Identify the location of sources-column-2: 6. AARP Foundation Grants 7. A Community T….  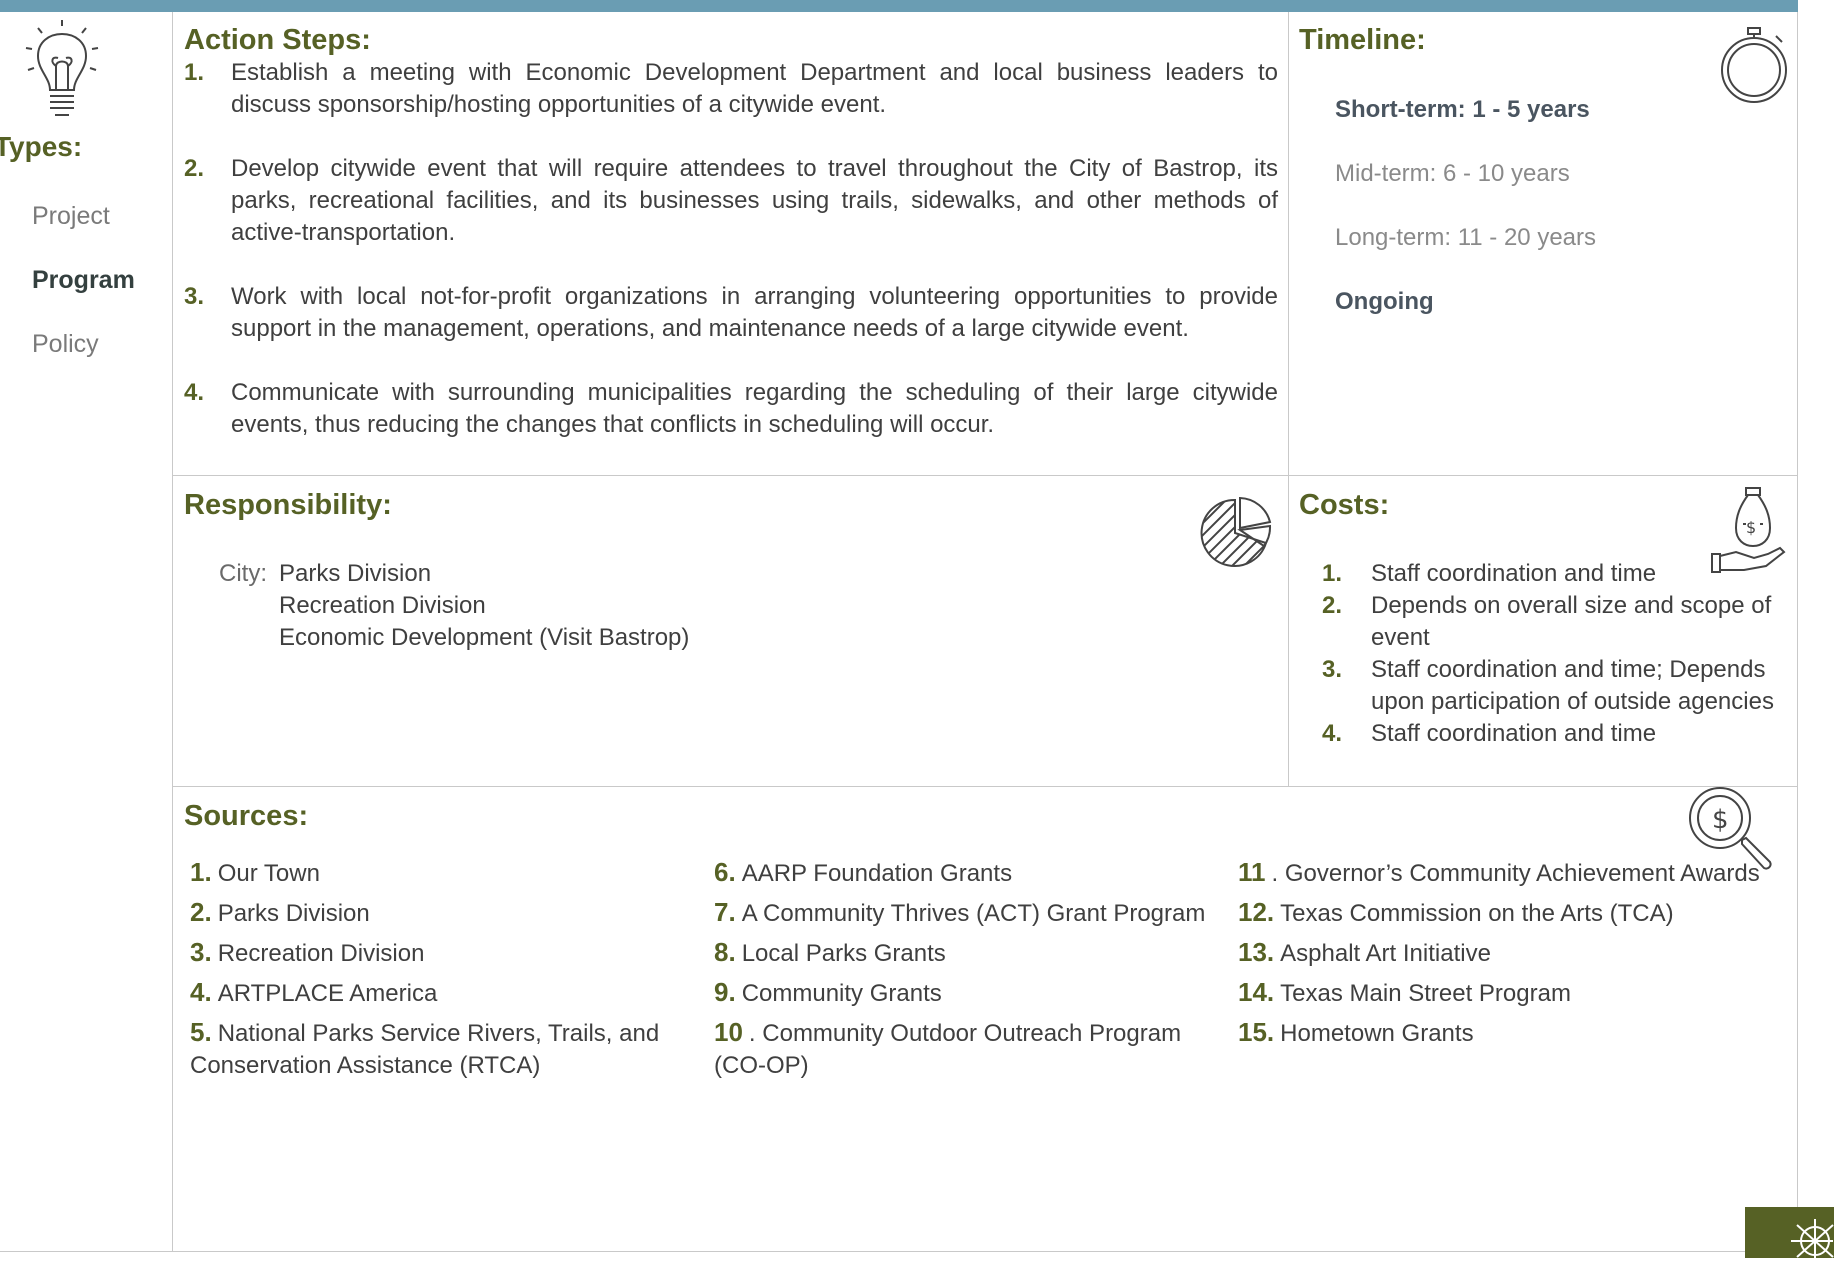
(974, 972).